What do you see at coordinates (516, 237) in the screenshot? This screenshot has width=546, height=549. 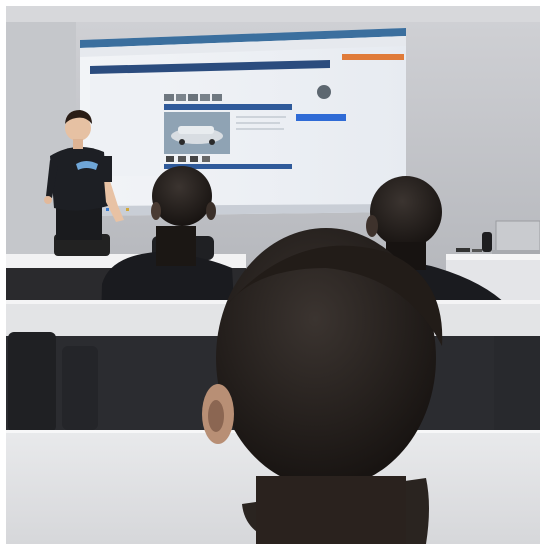 I see `laptop` at bounding box center [516, 237].